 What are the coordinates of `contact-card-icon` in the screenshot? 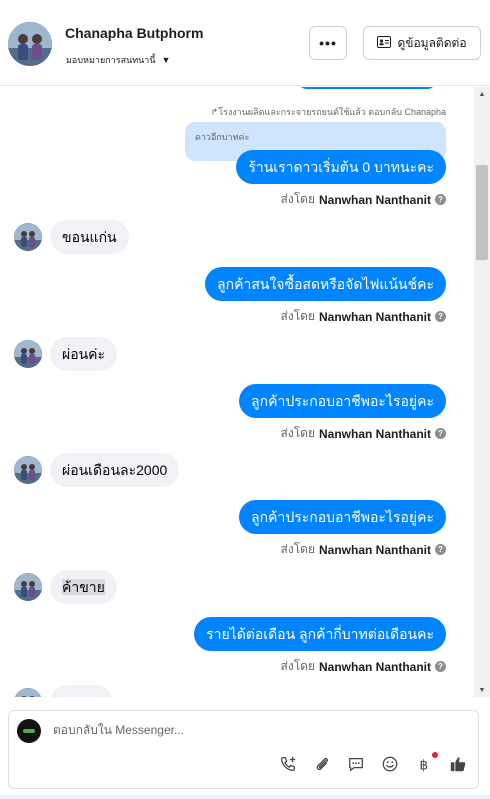 It's located at (384, 43).